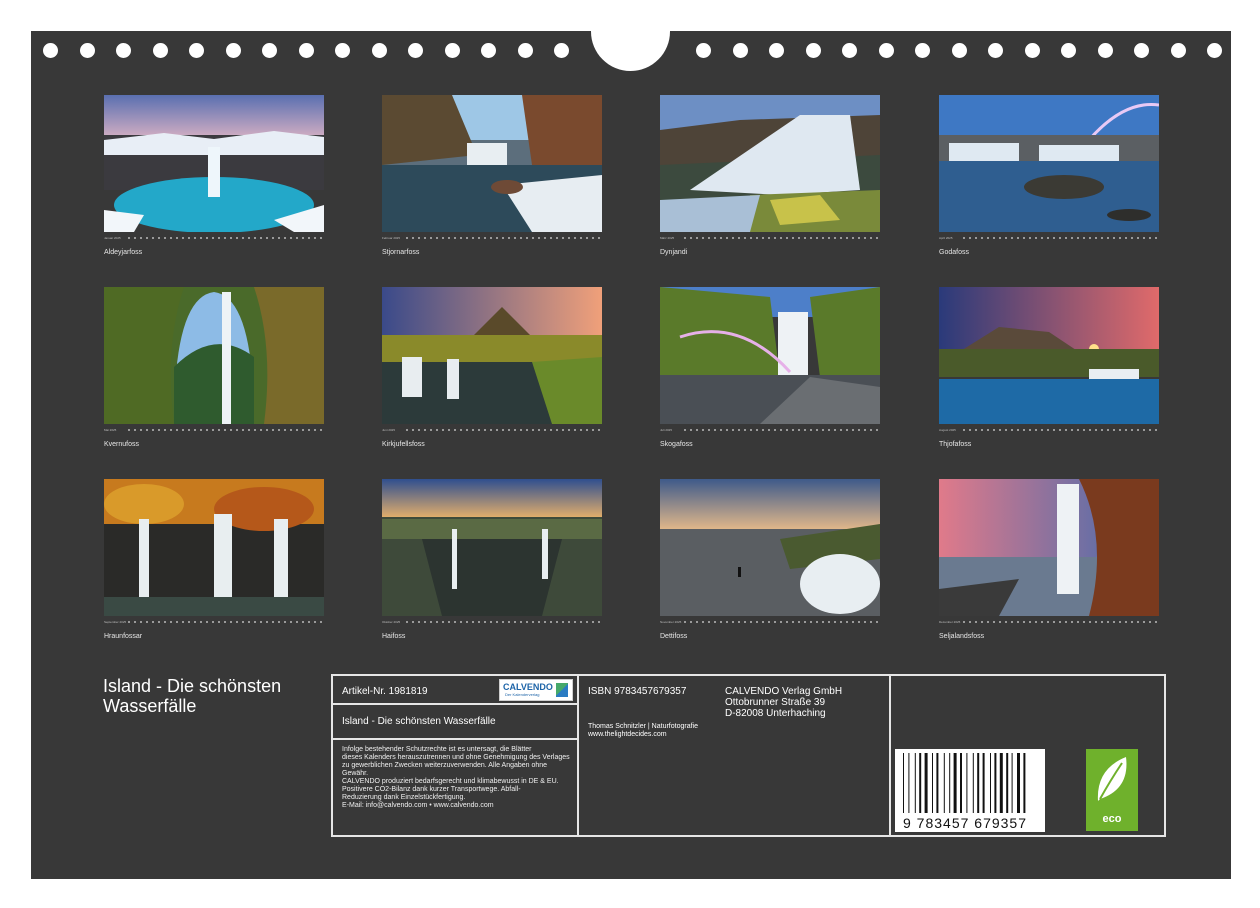  I want to click on logo-wordmark: CALVENDO, so click(528, 687).